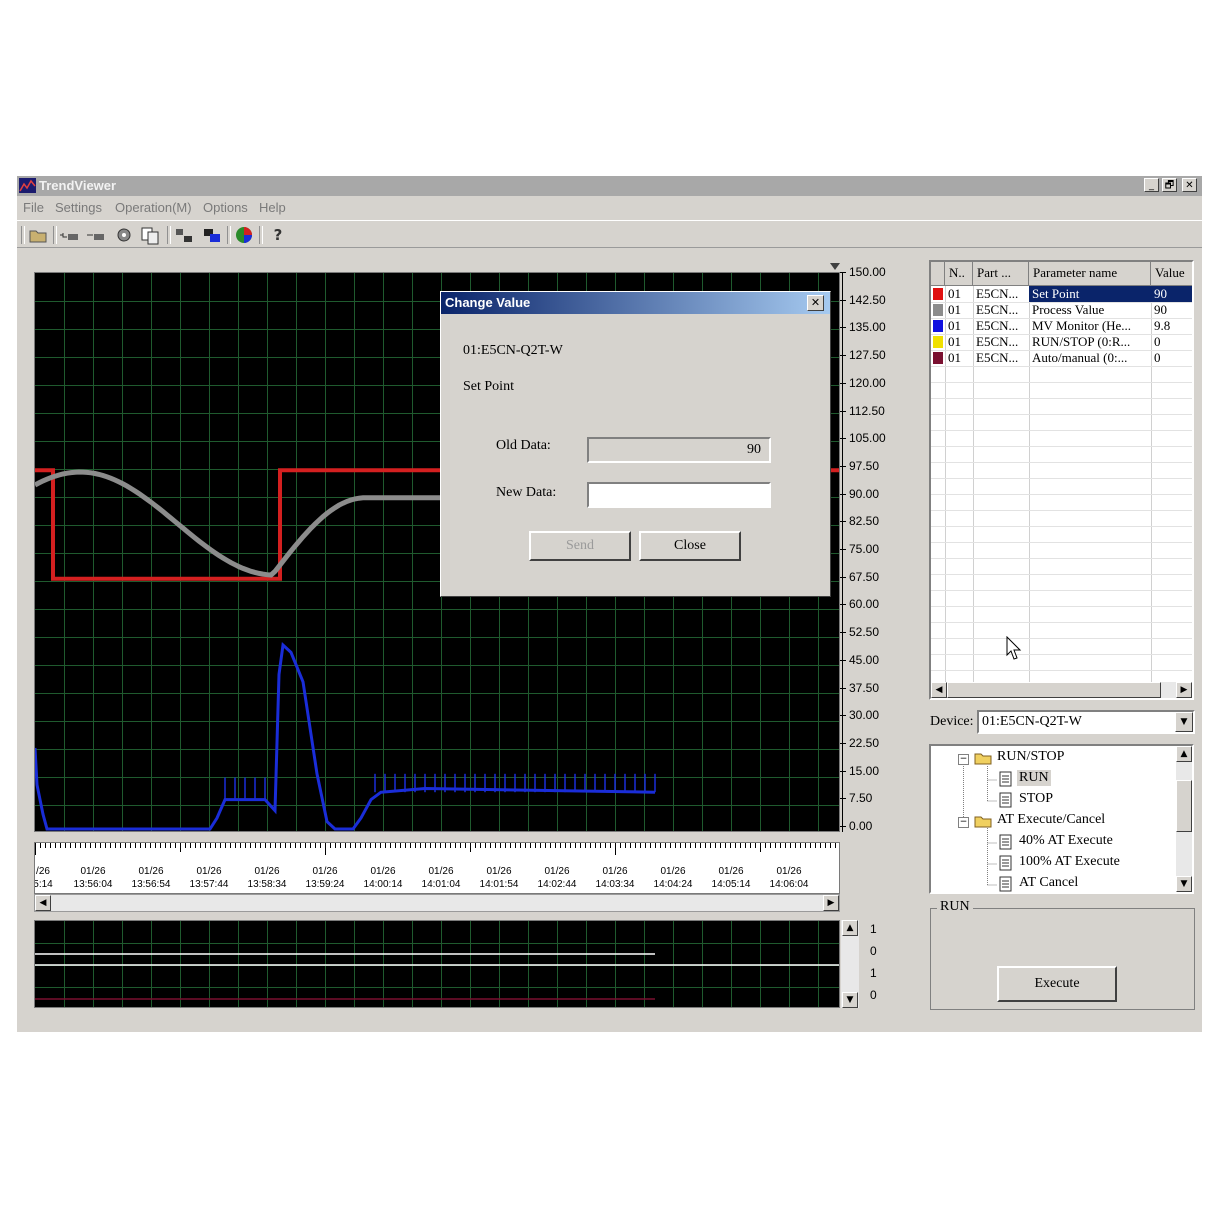 This screenshot has height=1208, width=1208. I want to click on grid-horizontal-scrollbar: ◀ ▶, so click(1061, 690).